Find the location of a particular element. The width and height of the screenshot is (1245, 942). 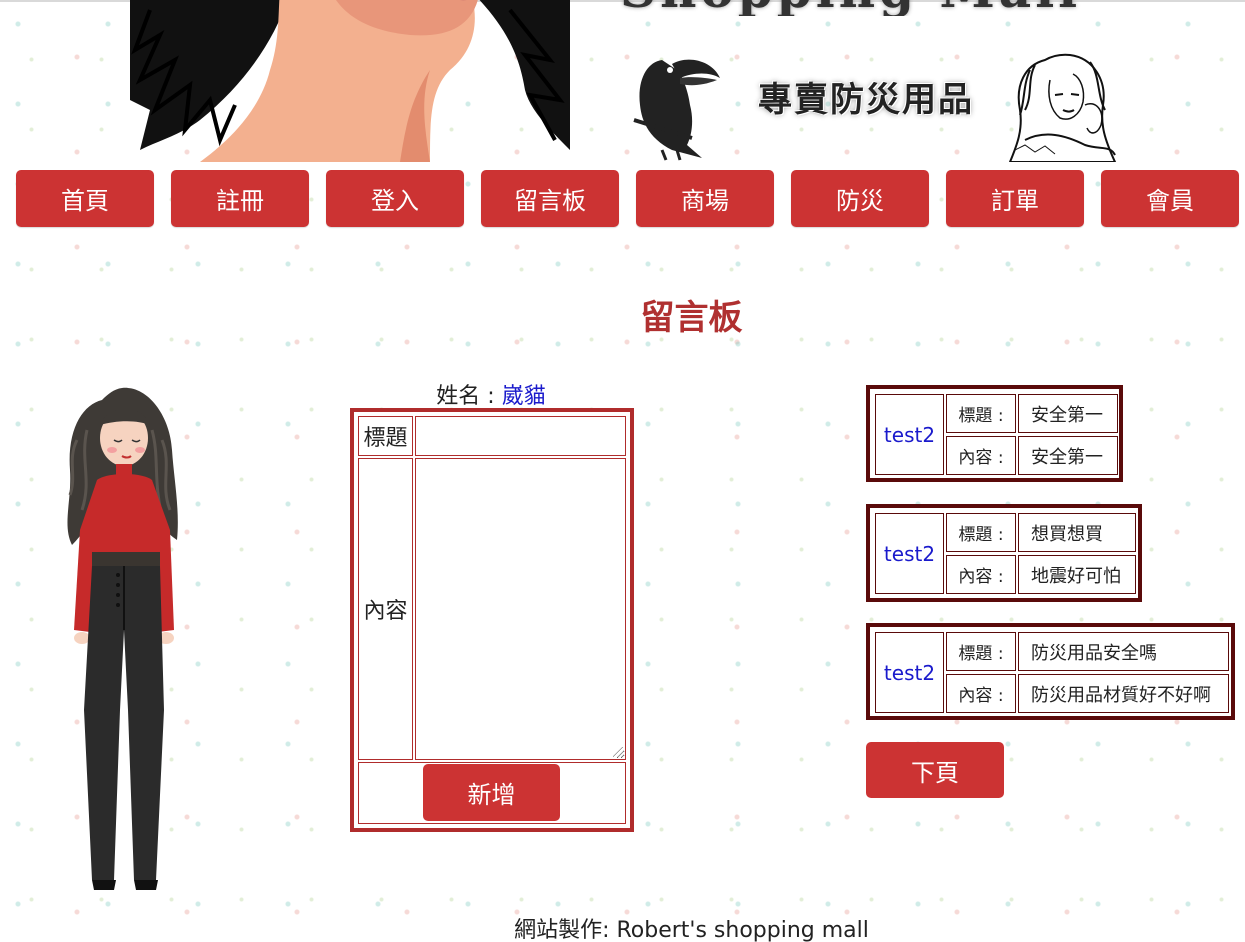

message-title: 想買想買 is located at coordinates (1077, 532).